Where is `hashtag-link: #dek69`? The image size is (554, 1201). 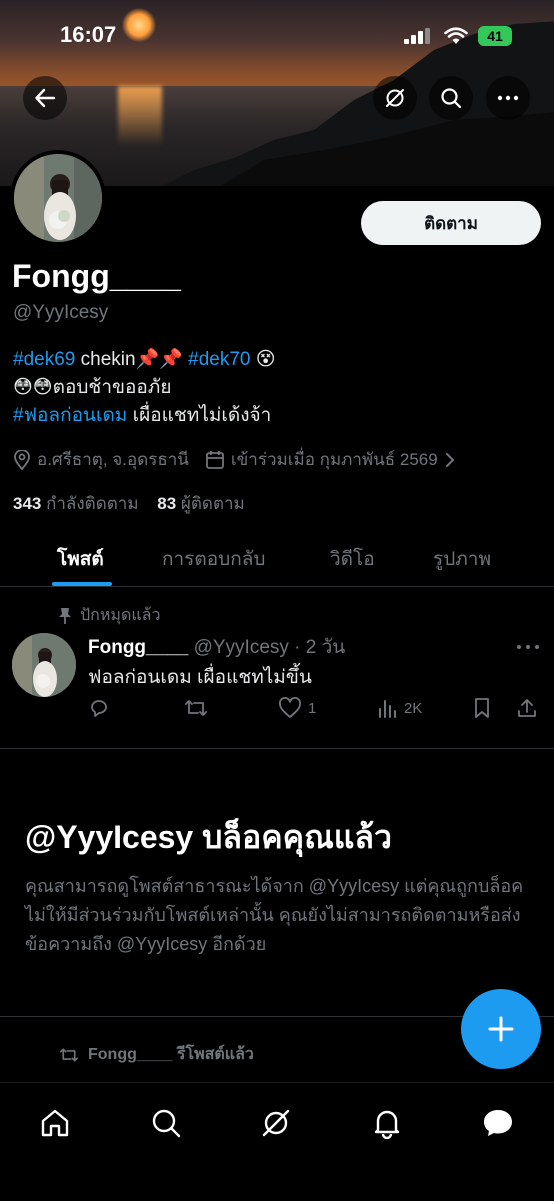
hashtag-link: #dek69 is located at coordinates (44, 359).